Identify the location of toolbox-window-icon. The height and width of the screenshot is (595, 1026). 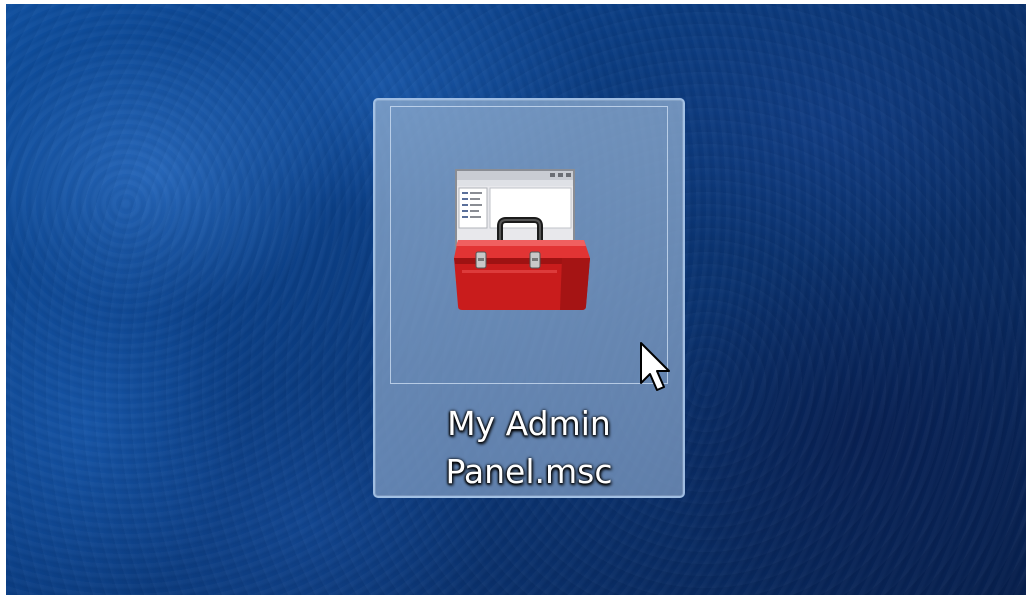
(522, 239).